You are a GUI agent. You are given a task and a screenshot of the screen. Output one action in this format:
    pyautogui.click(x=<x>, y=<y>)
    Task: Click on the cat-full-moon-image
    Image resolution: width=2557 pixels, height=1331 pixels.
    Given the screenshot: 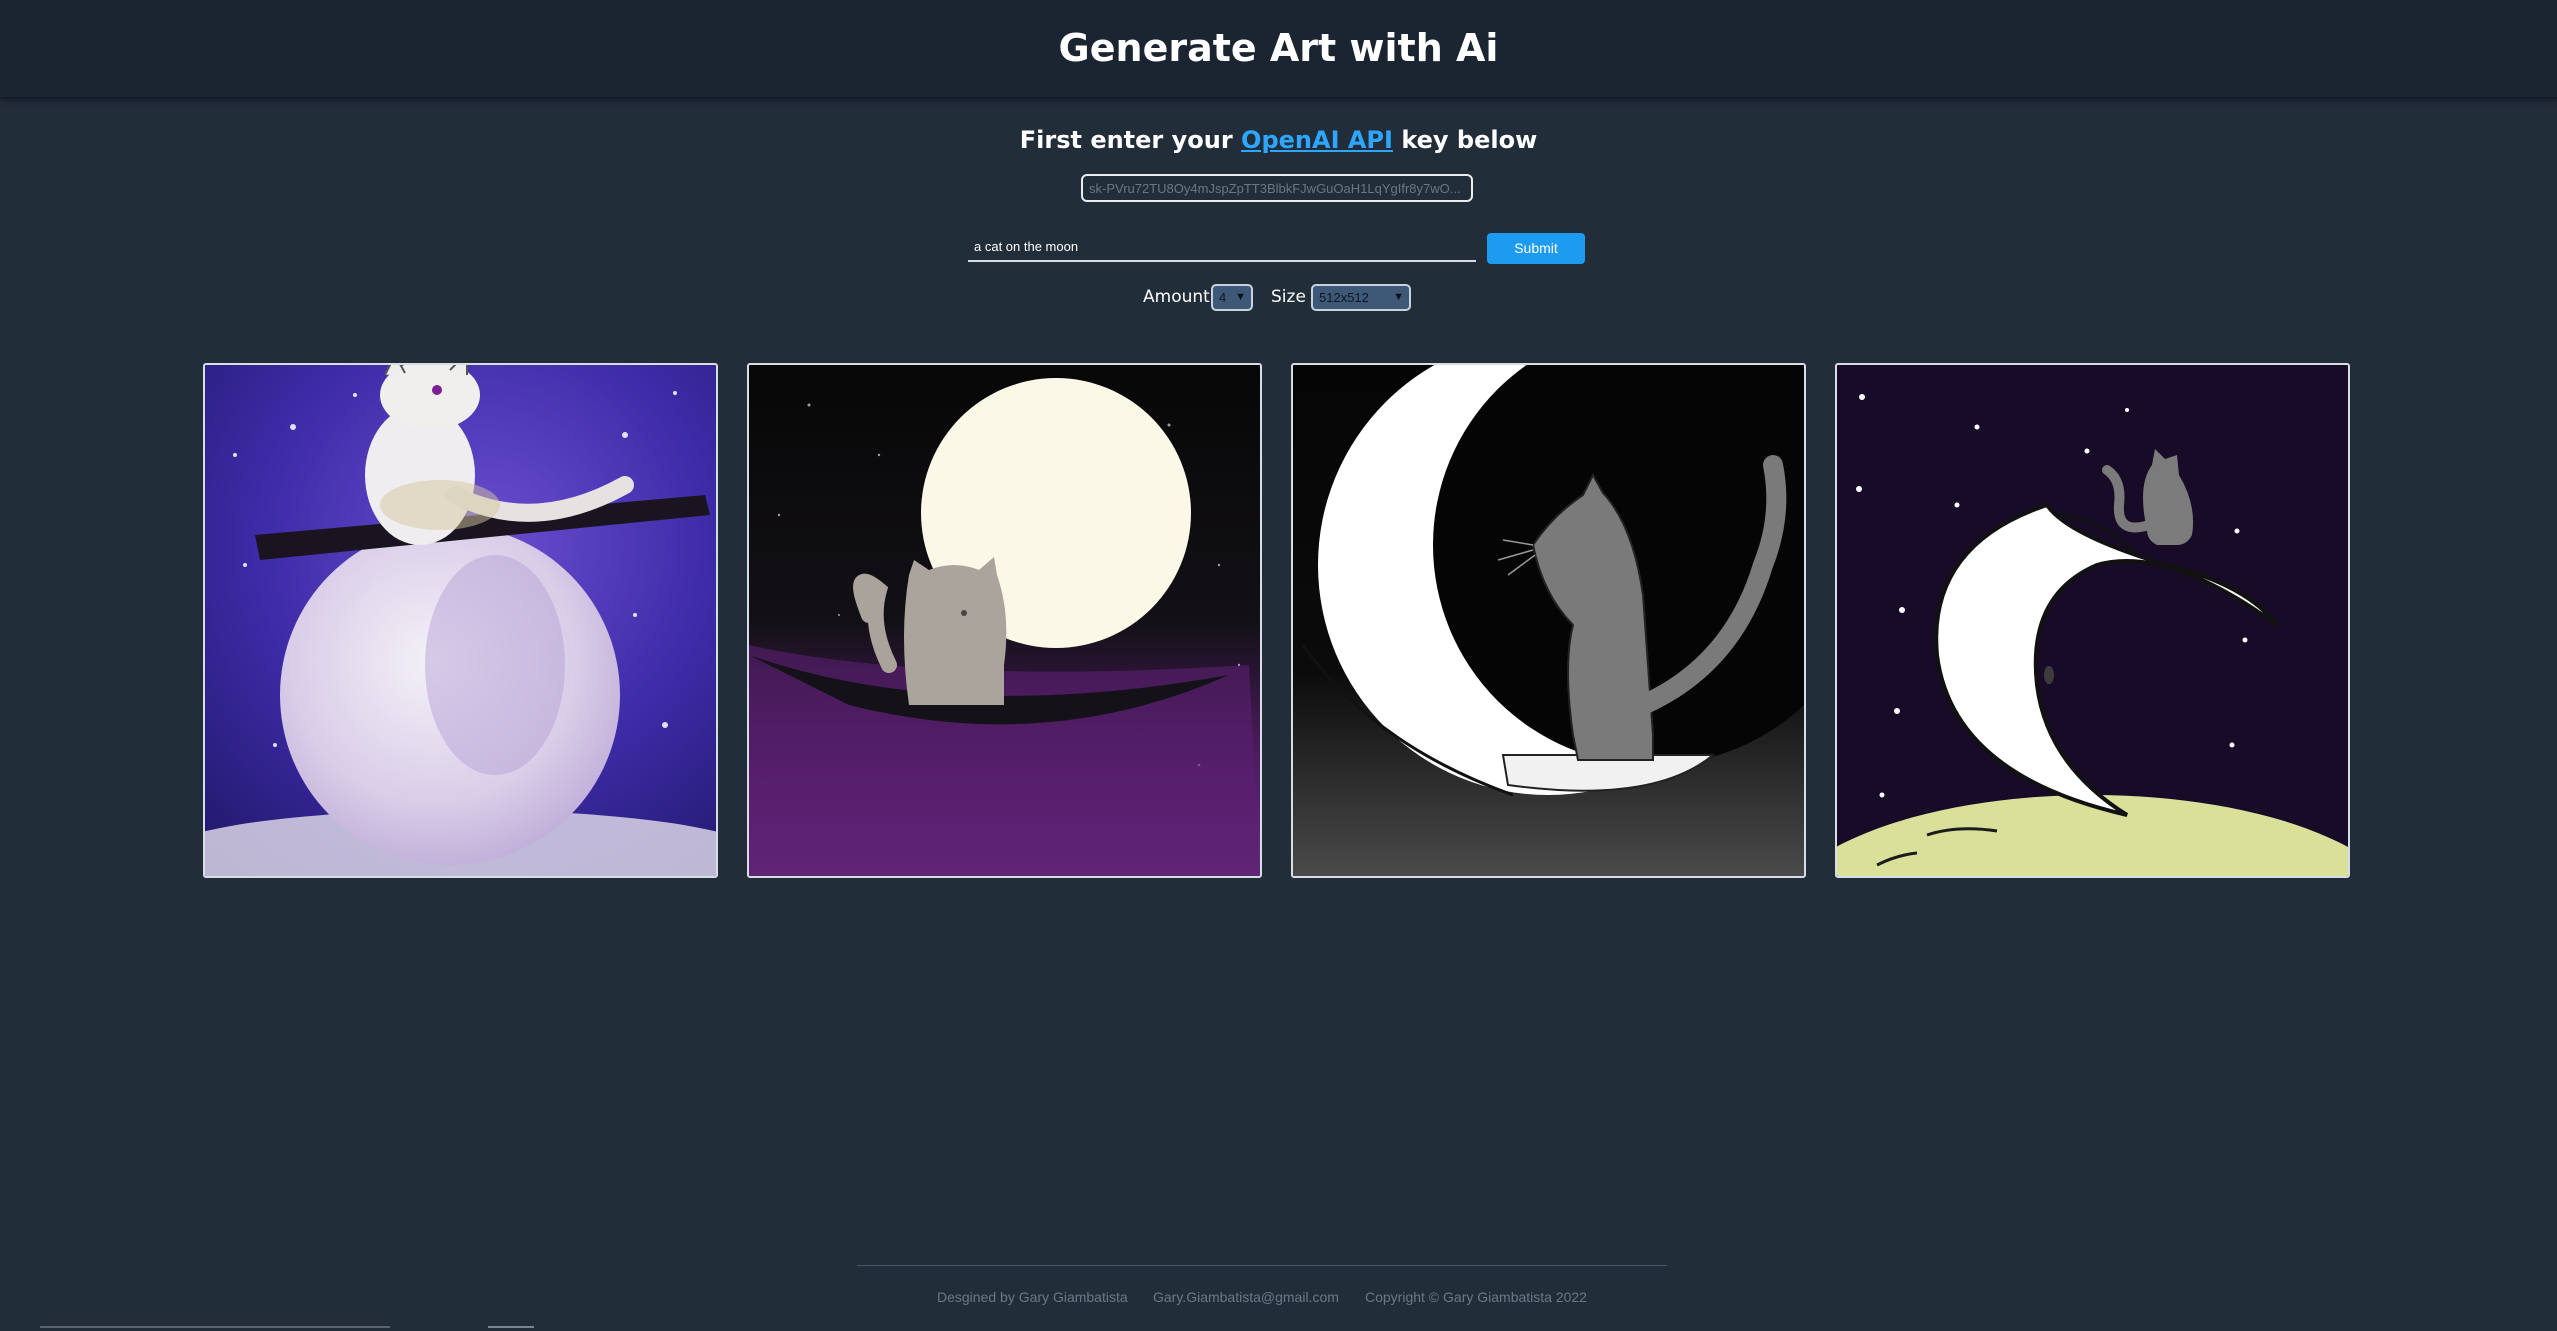 What is the action you would take?
    pyautogui.click(x=1004, y=620)
    